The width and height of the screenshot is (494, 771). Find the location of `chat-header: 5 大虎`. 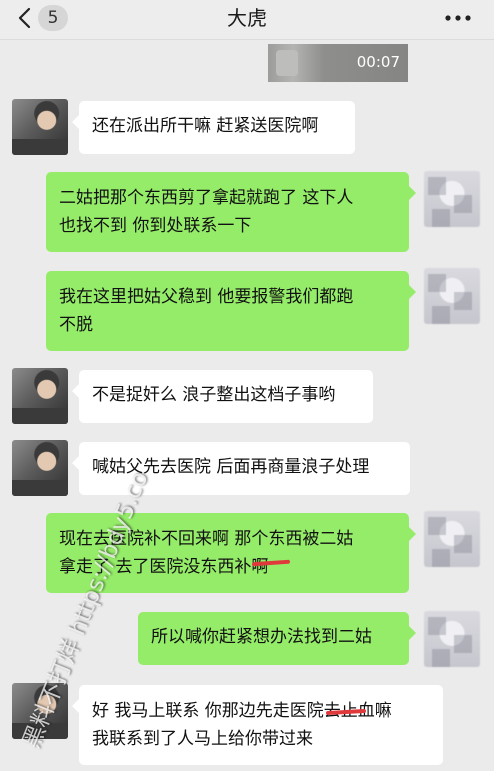

chat-header: 5 大虎 is located at coordinates (247, 20).